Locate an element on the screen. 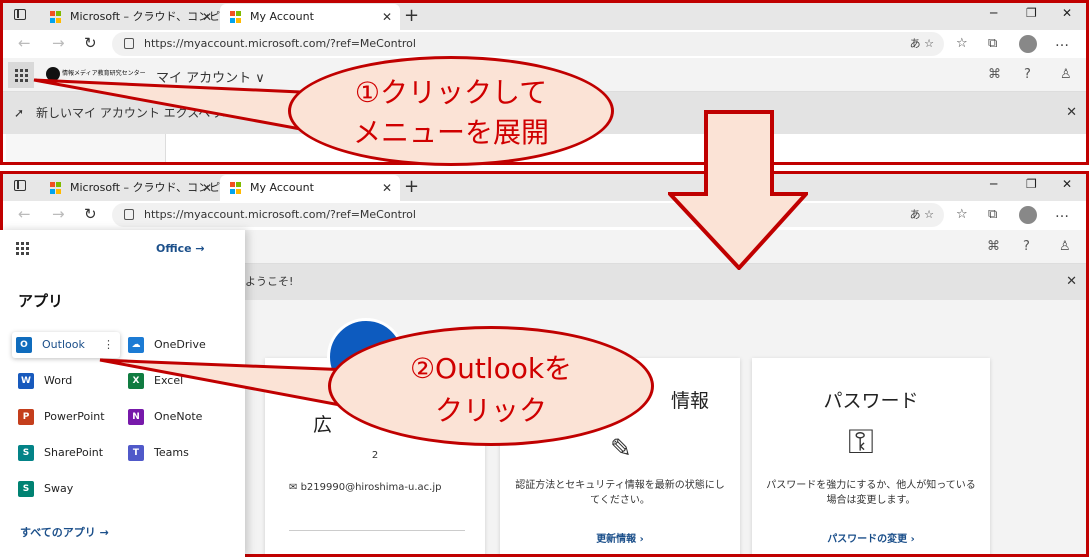 The image size is (1089, 557). callout-2-line-2: クリック is located at coordinates (490, 410).